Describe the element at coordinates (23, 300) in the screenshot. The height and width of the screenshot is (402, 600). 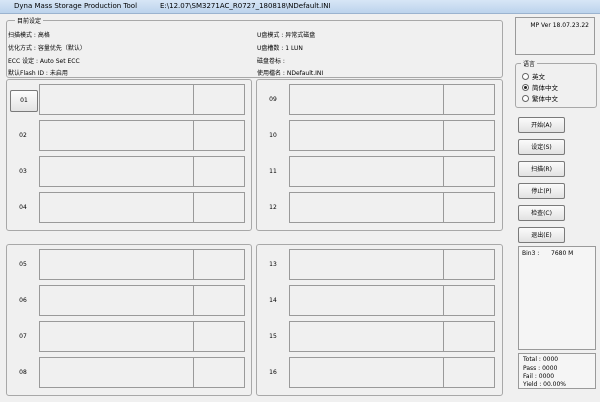
I see `slot-06-label: 06` at that location.